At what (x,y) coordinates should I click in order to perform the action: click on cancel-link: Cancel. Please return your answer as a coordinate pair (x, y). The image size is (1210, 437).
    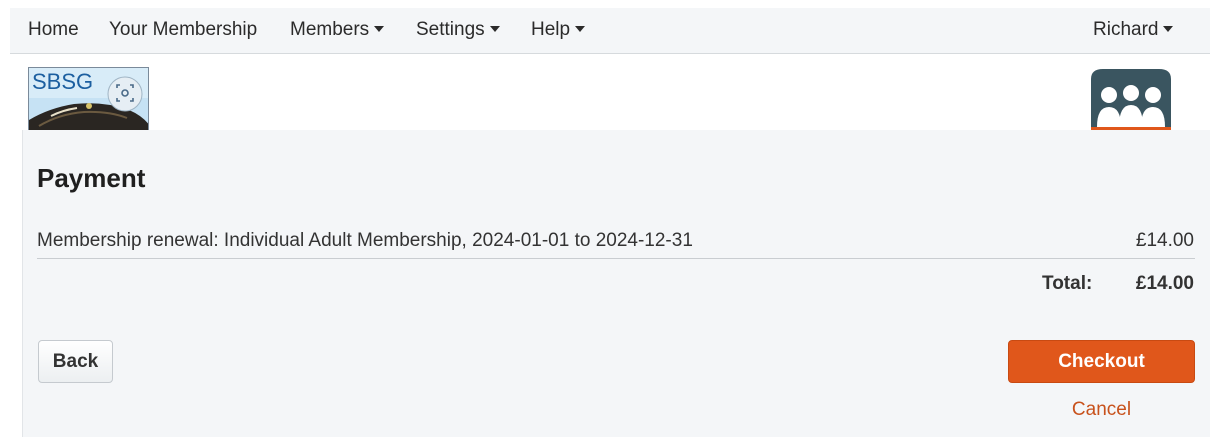
    Looking at the image, I should click on (1101, 410).